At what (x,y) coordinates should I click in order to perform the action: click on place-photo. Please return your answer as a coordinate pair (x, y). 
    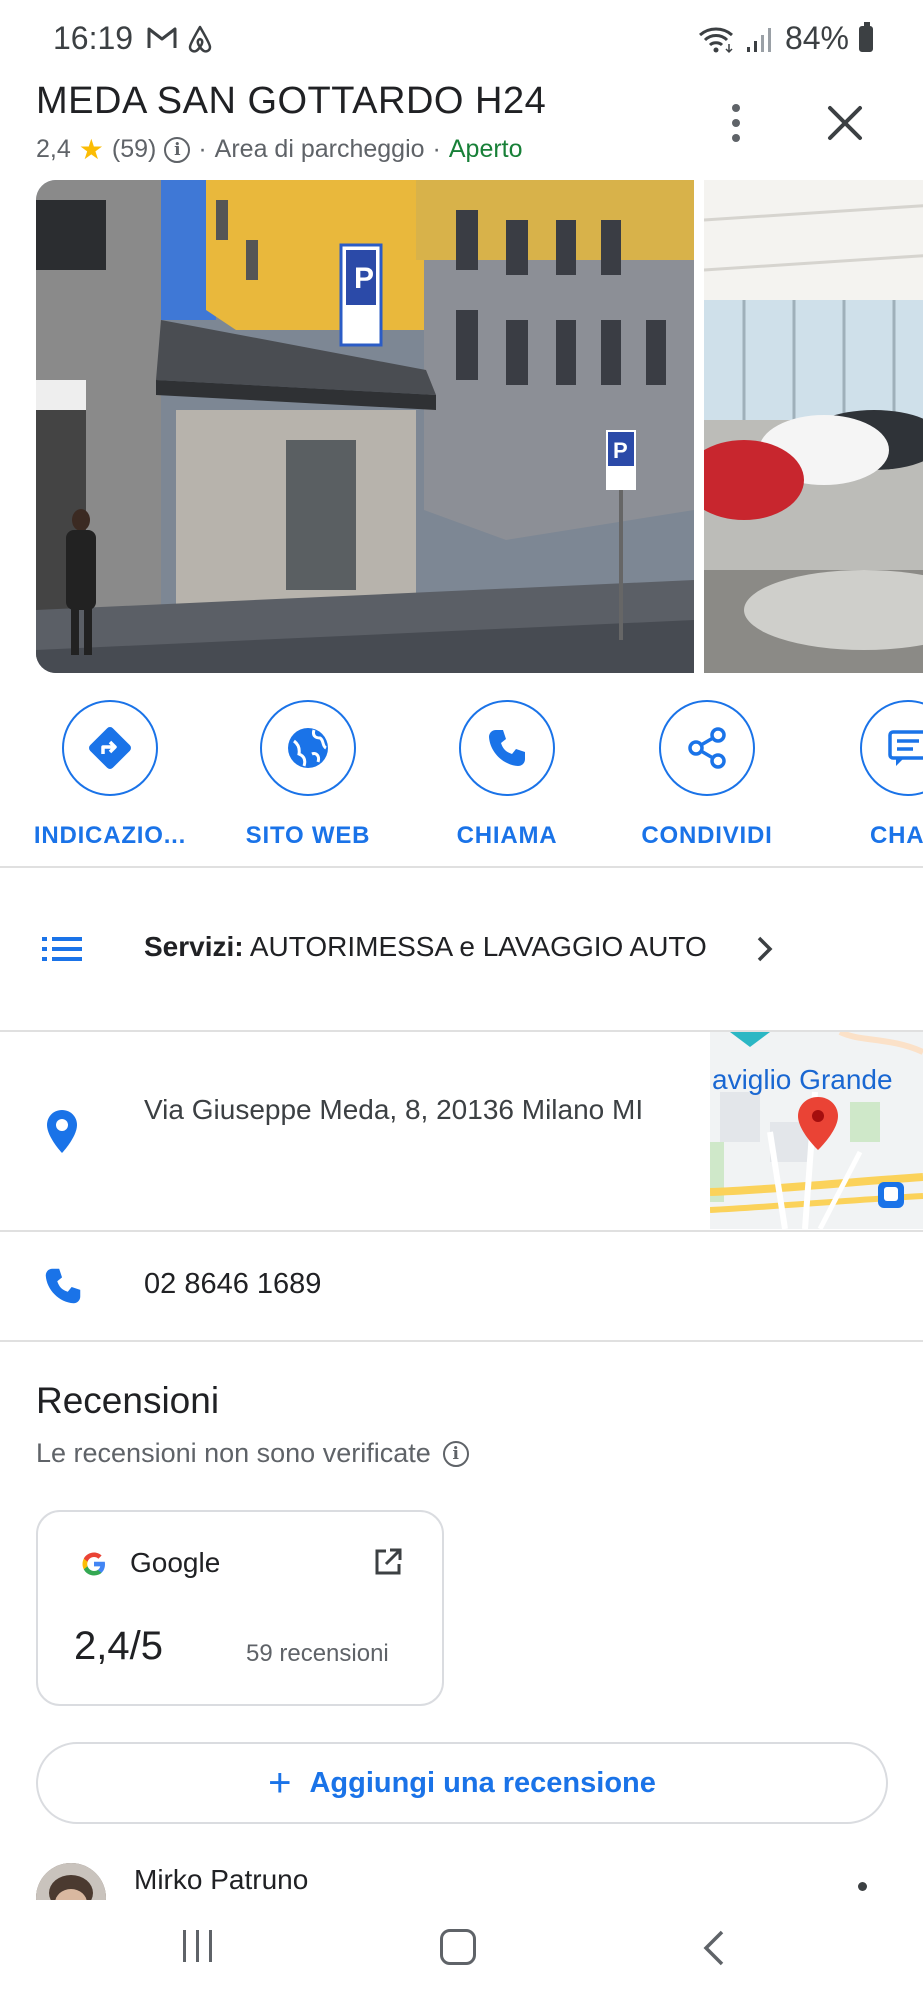
    Looking at the image, I should click on (813, 426).